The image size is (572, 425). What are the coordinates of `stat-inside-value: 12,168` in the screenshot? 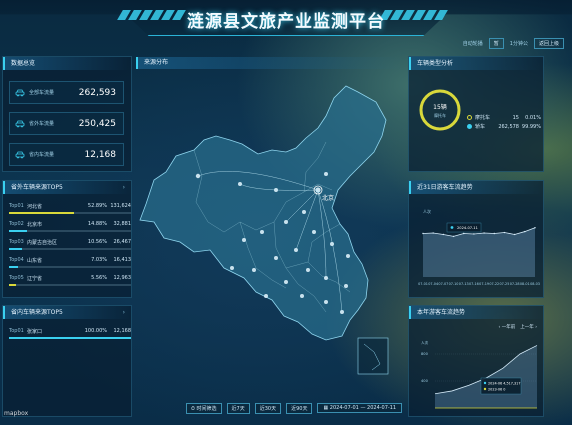 It's located at (100, 154).